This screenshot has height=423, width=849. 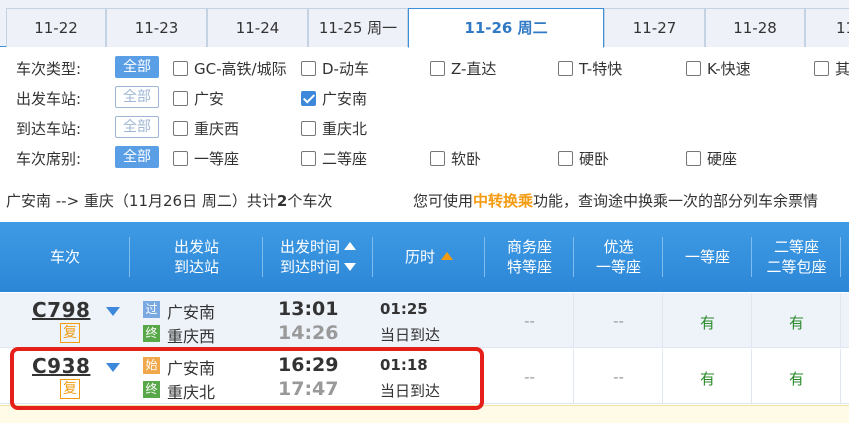 What do you see at coordinates (151, 309) in the screenshot?
I see `pass-station-icon: 过` at bounding box center [151, 309].